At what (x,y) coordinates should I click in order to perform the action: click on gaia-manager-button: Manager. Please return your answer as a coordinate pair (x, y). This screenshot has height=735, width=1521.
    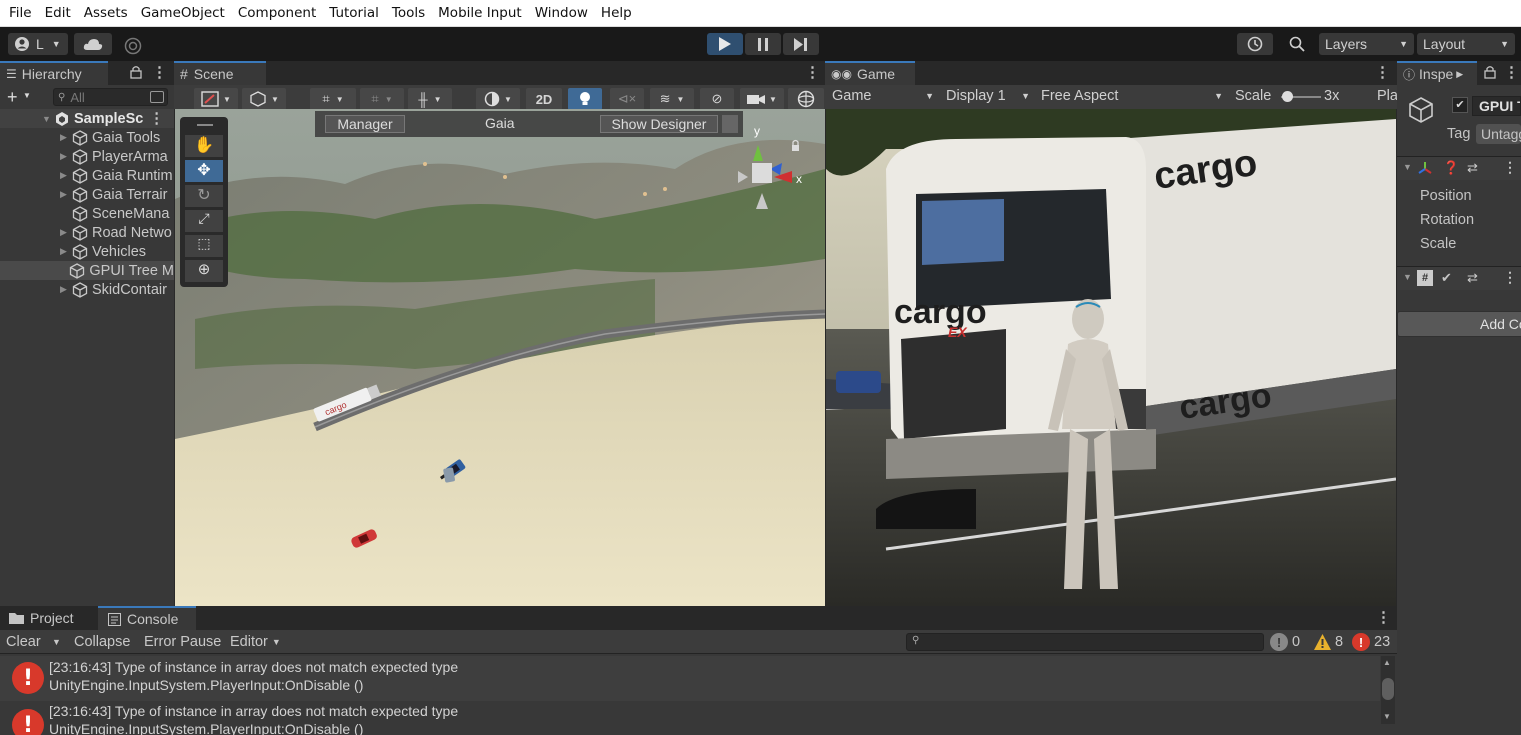
    Looking at the image, I should click on (365, 124).